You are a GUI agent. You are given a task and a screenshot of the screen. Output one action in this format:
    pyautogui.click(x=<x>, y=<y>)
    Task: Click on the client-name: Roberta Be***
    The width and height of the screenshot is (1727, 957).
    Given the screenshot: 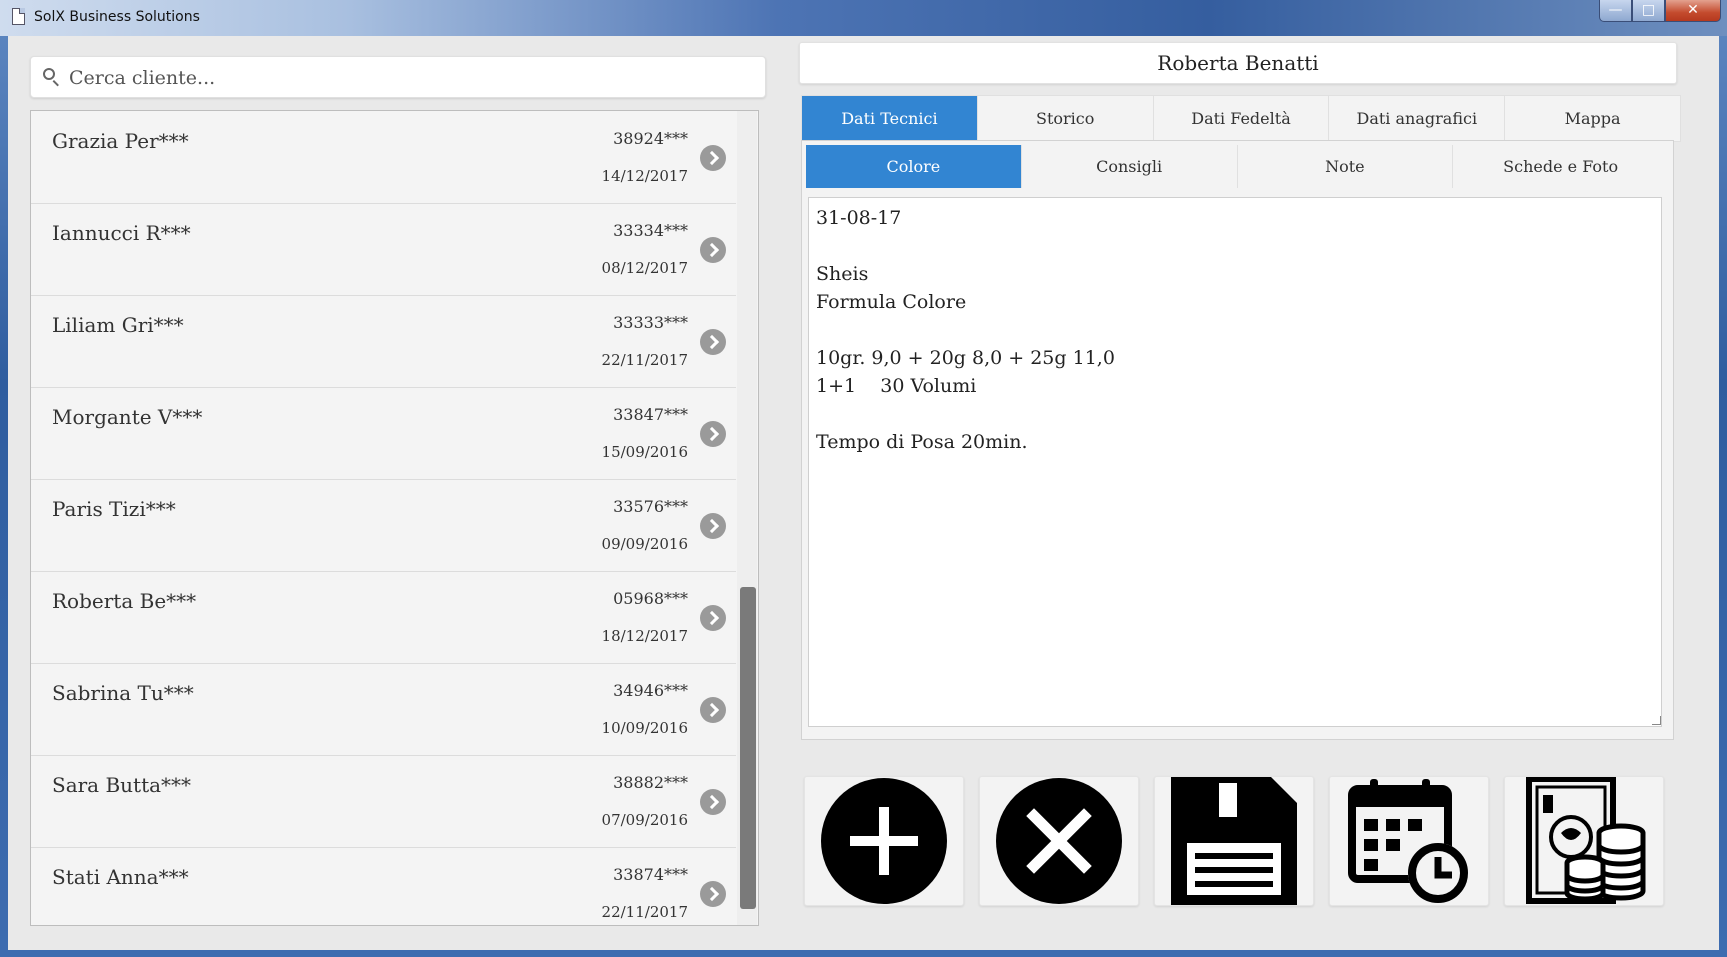 What is the action you would take?
    pyautogui.click(x=124, y=601)
    